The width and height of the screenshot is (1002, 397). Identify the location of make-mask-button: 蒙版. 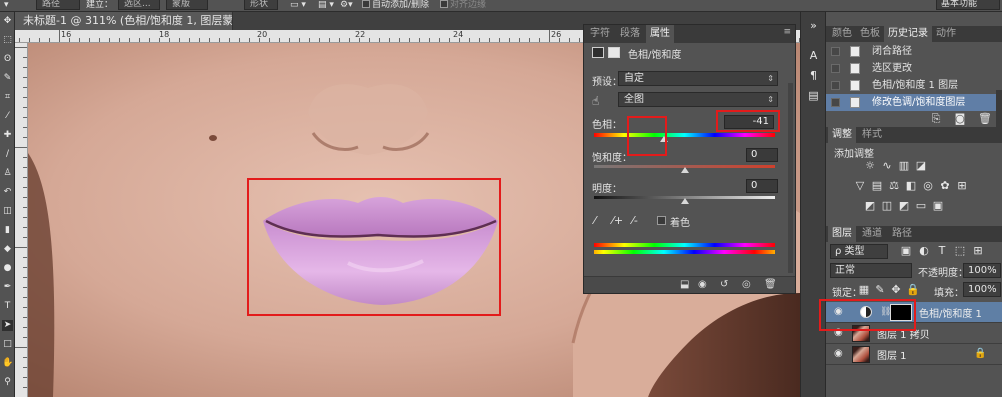
(187, 5).